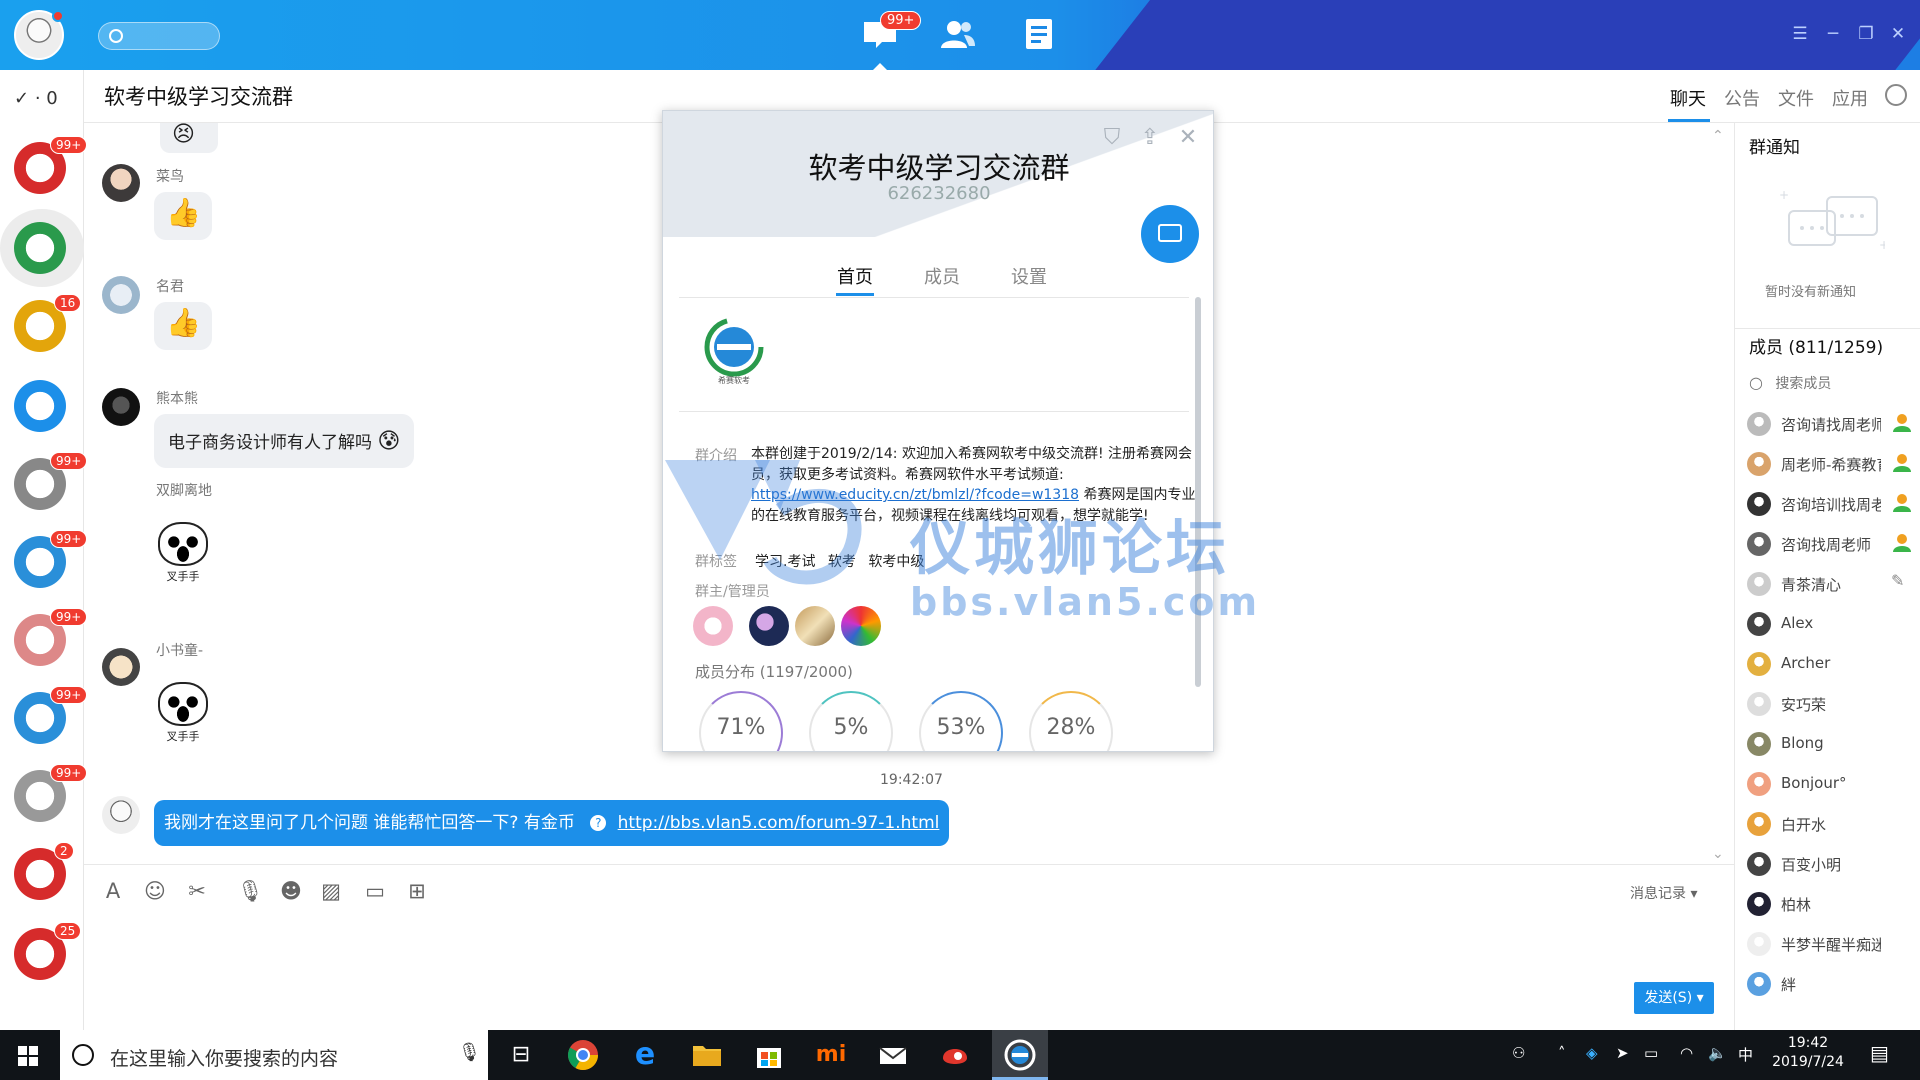  What do you see at coordinates (1717, 1053) in the screenshot?
I see `volume-icon: 🔈` at bounding box center [1717, 1053].